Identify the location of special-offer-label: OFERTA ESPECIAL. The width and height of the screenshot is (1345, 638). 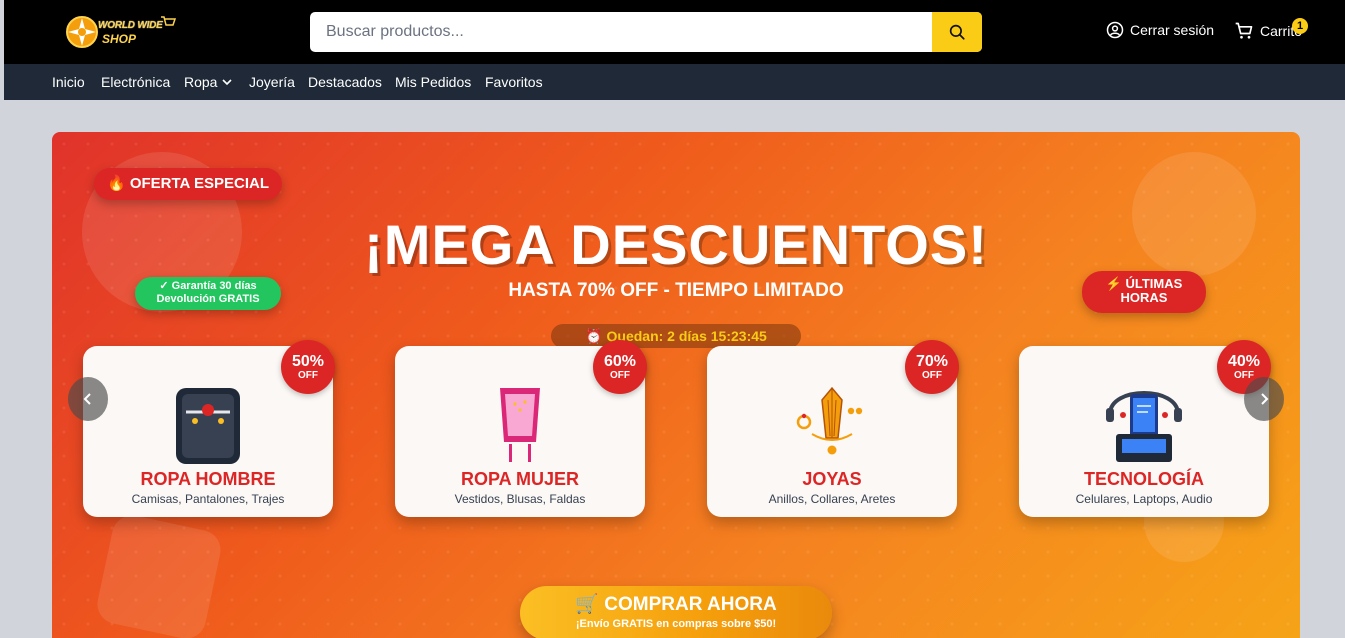
(199, 183).